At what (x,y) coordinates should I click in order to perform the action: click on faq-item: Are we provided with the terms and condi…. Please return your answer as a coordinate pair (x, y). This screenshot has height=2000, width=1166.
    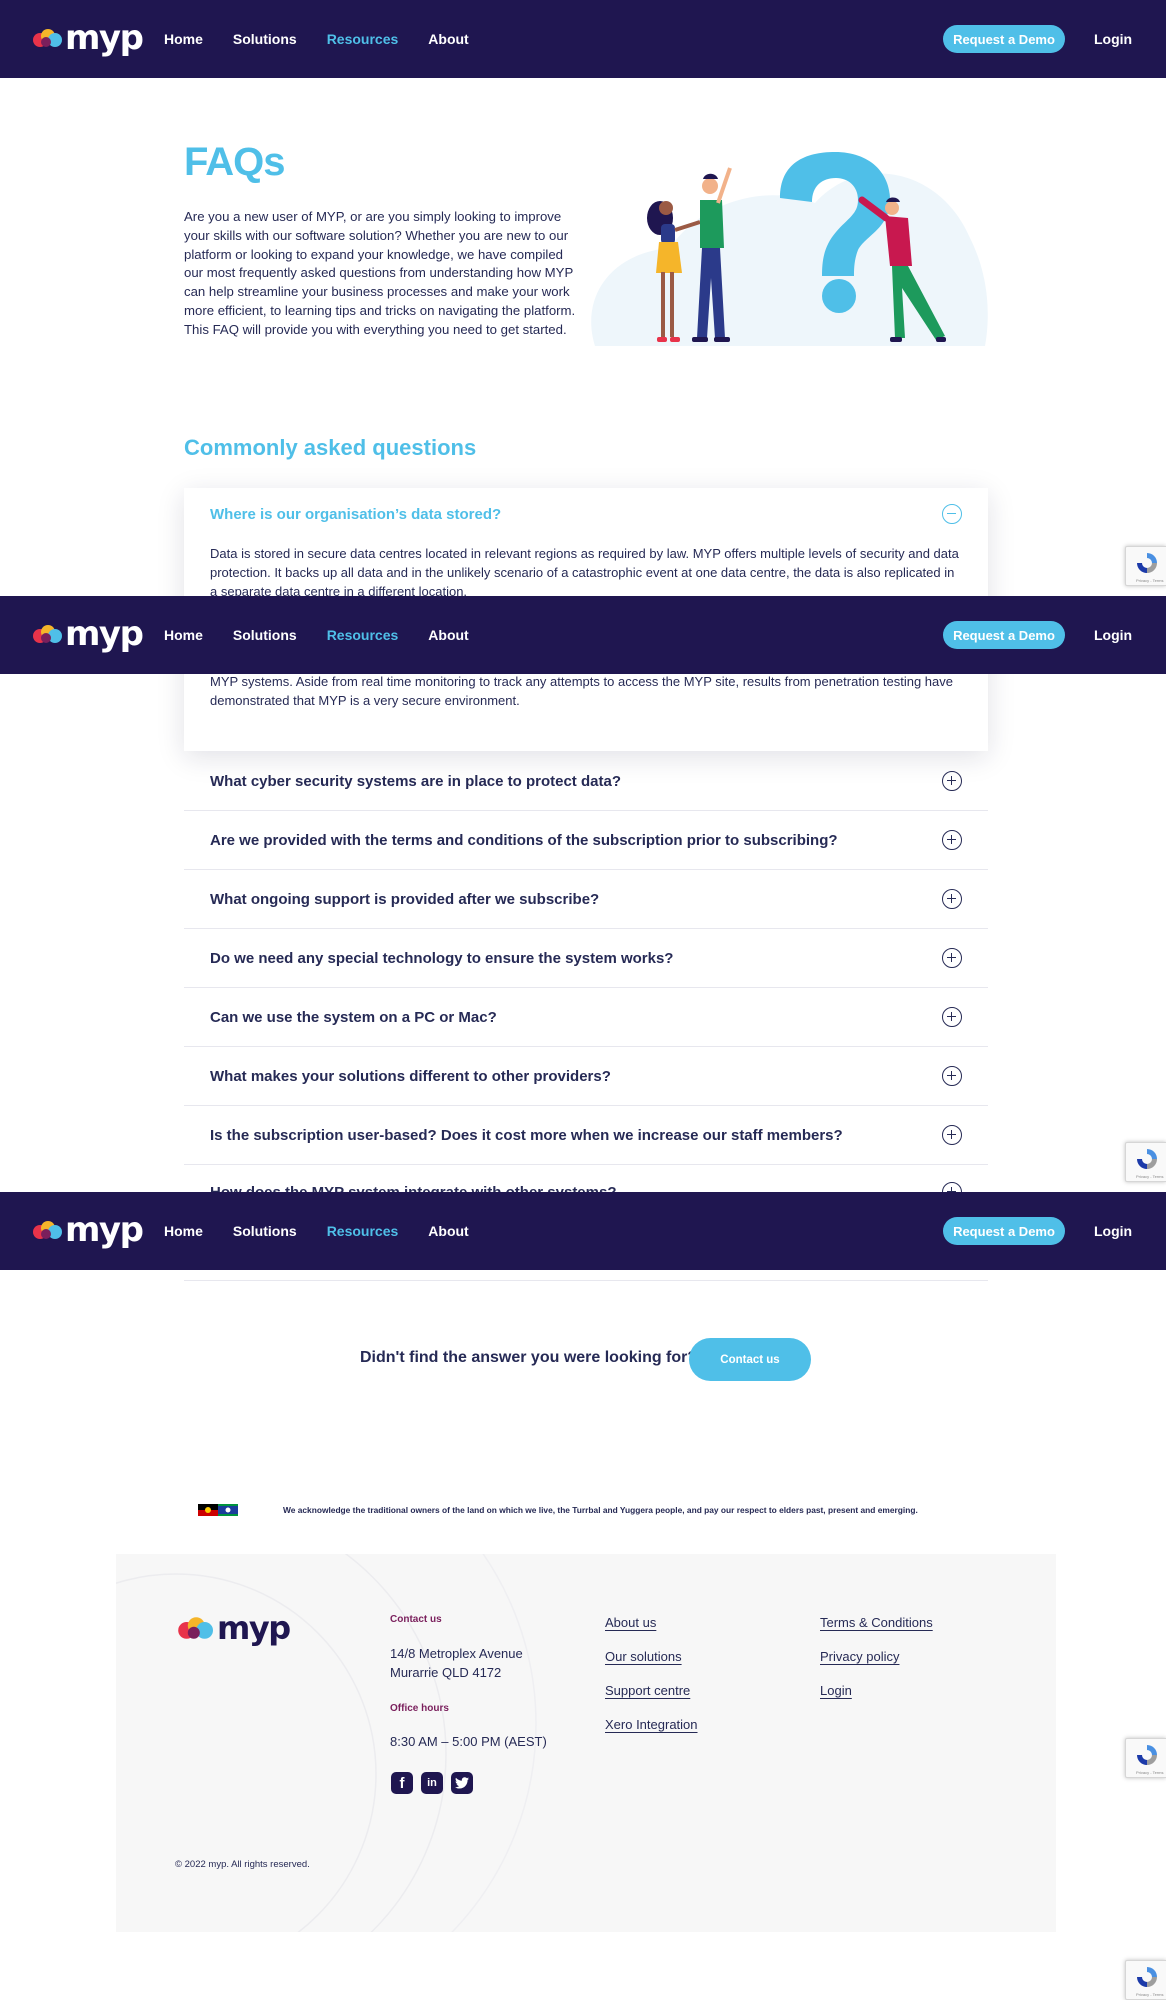
    Looking at the image, I should click on (586, 840).